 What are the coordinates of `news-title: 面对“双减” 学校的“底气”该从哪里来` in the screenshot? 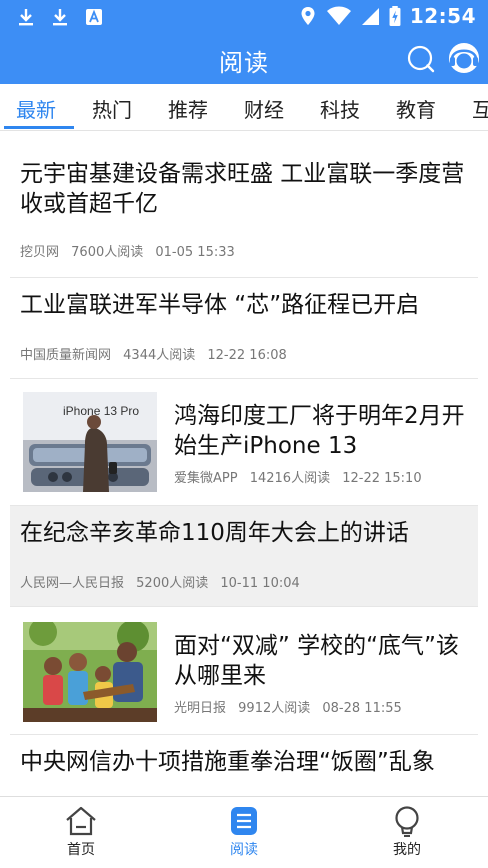 It's located at (316, 661).